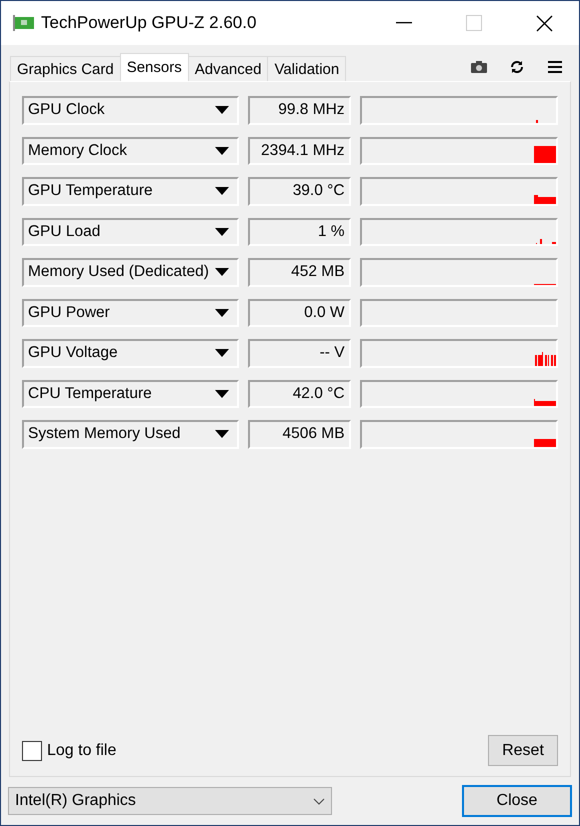  Describe the element at coordinates (131, 150) in the screenshot. I see `sensor-name-dropdown: Memory Clock` at that location.